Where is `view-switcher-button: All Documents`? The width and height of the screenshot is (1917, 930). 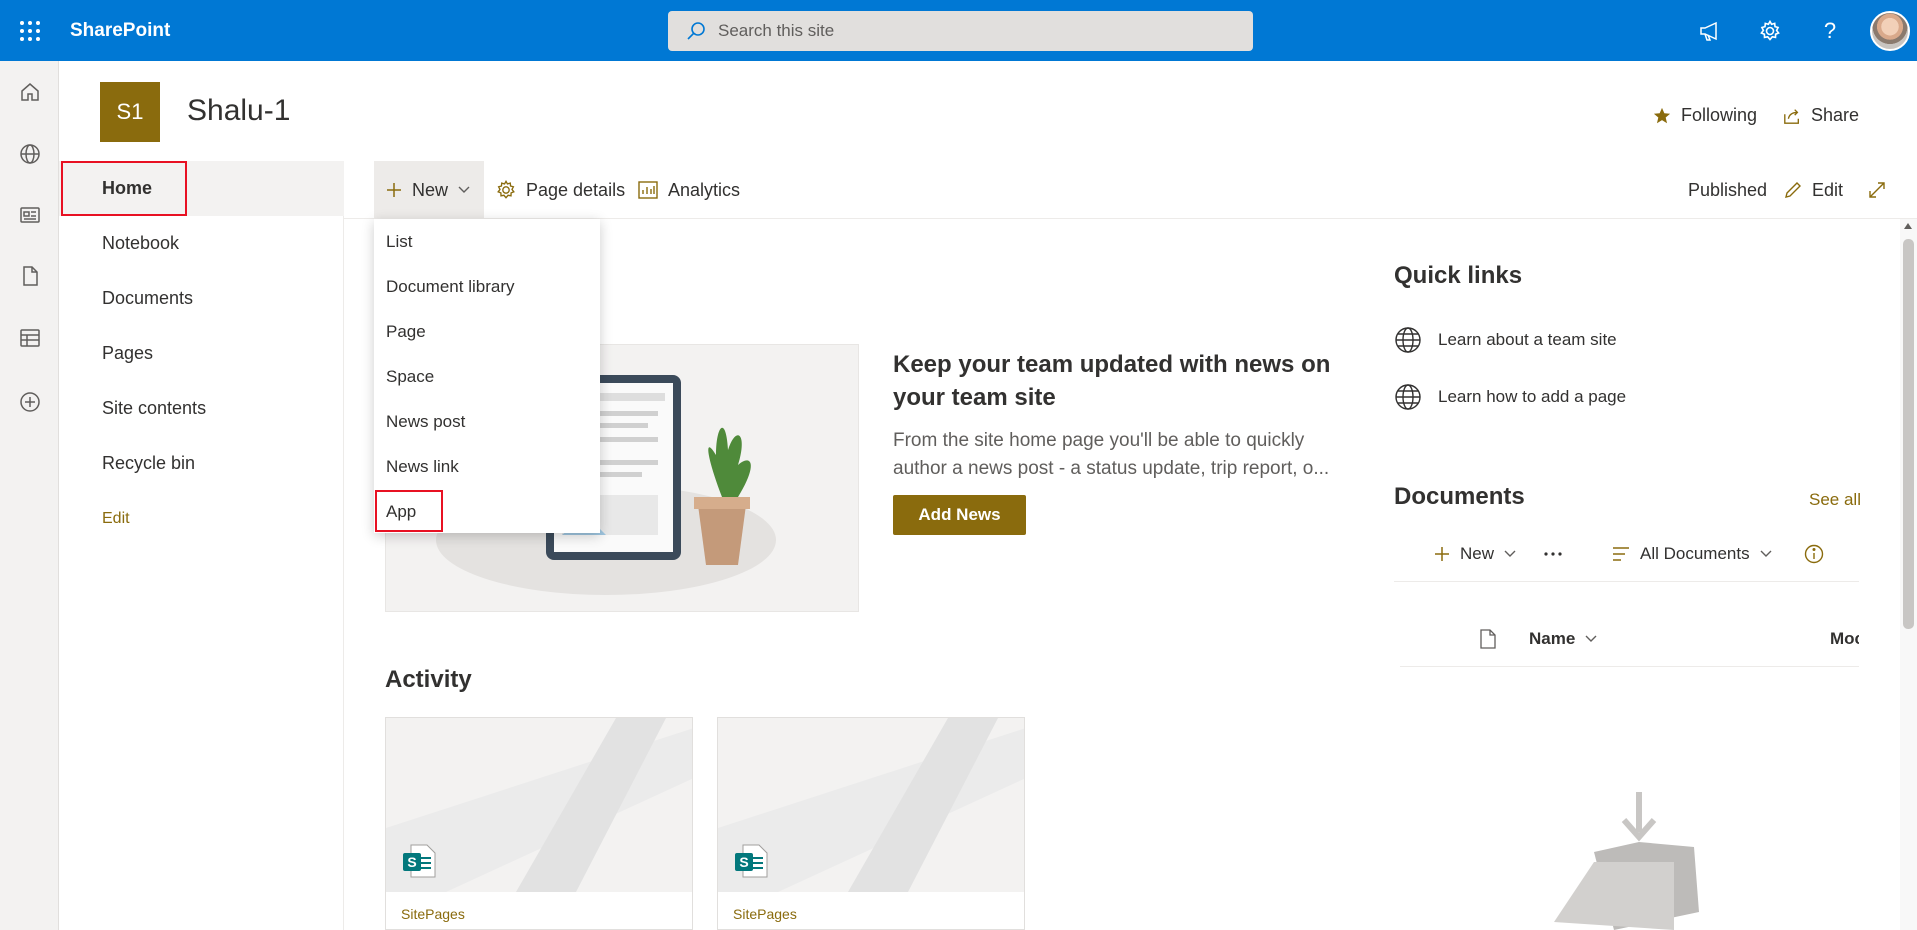 view-switcher-button: All Documents is located at coordinates (1692, 554).